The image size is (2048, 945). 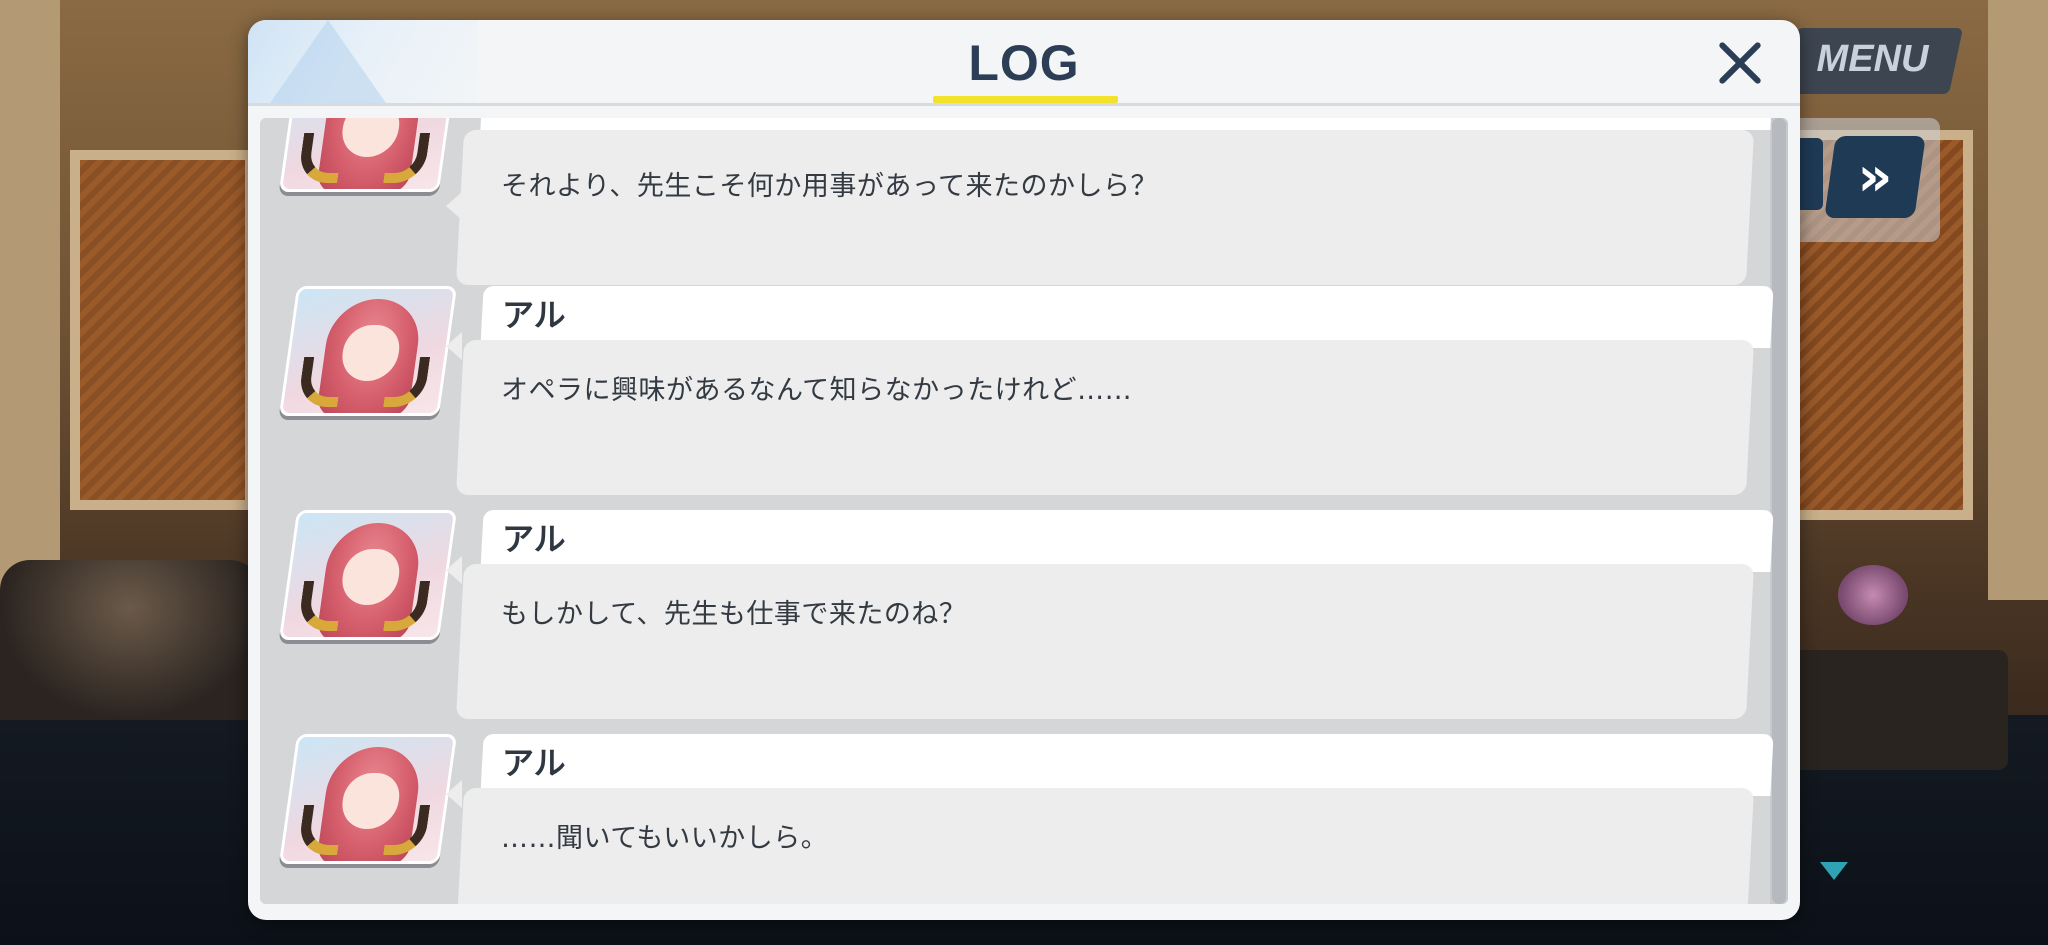 I want to click on log-entry: それより、先生こそ何か用事があって来たのかしら？, so click(x=1017, y=201).